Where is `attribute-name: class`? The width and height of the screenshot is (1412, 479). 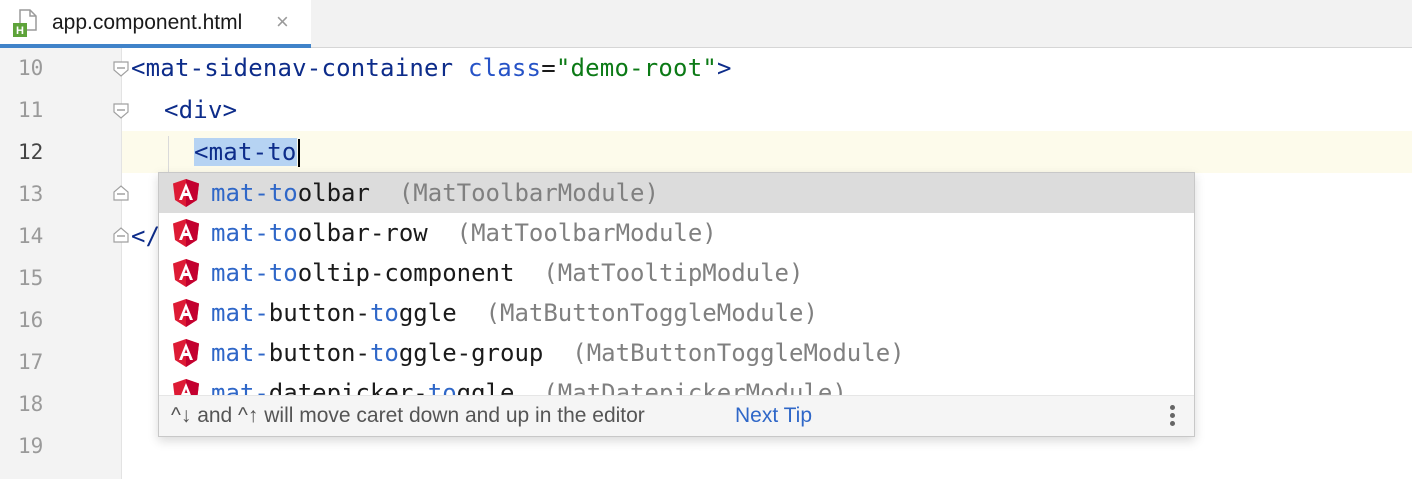
attribute-name: class is located at coordinates (504, 68).